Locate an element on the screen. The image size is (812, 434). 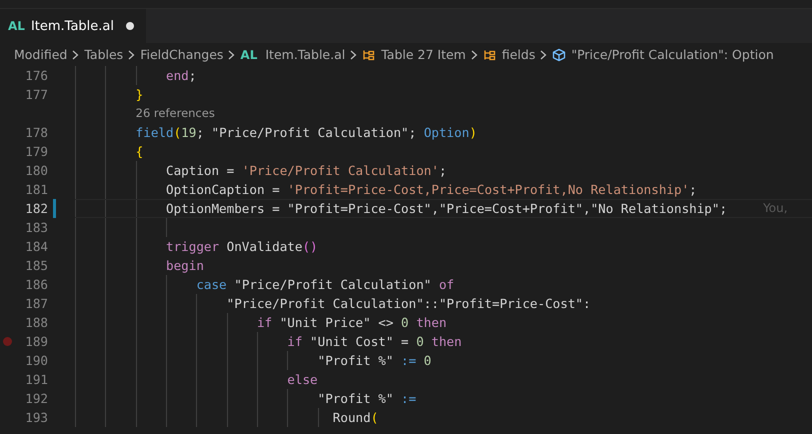
editor-tab: AL Item.Table.al is located at coordinates (73, 26).